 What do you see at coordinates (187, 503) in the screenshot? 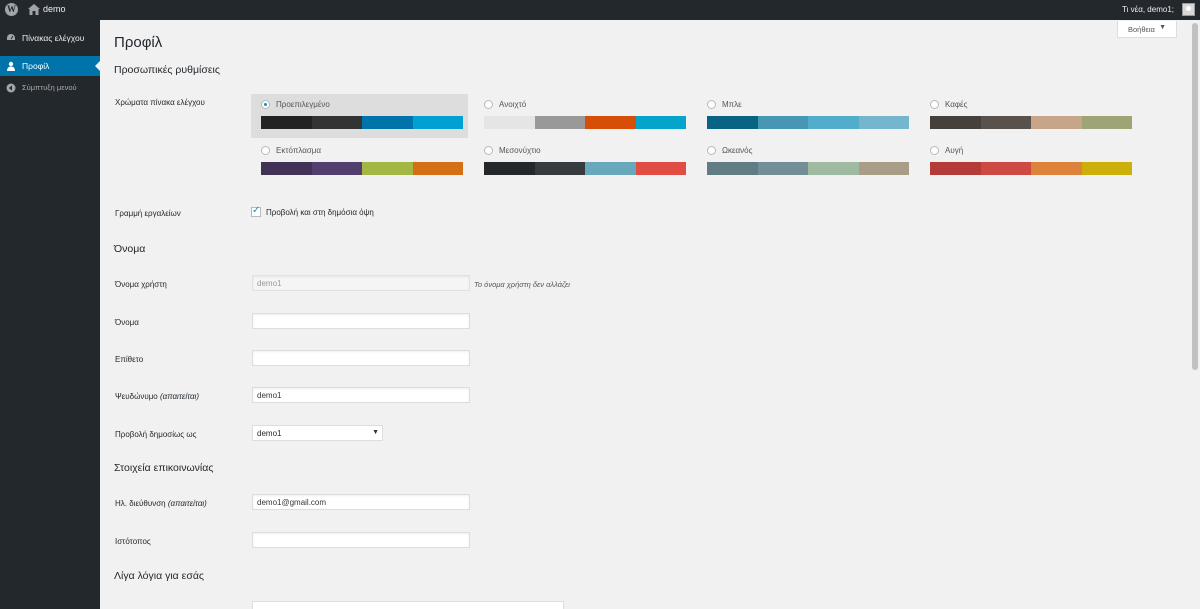
I see `required-note: (απαιτείται)` at bounding box center [187, 503].